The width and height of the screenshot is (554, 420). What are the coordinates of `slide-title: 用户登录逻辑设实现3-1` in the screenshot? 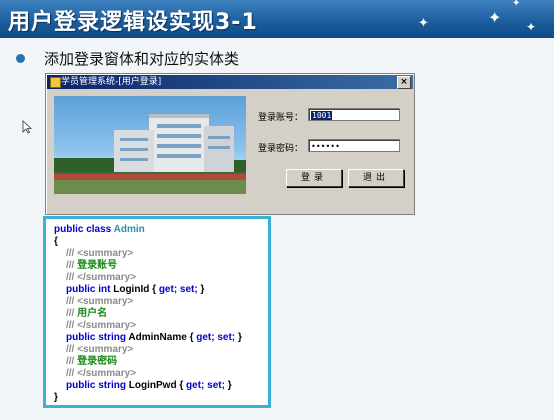 It's located at (133, 22).